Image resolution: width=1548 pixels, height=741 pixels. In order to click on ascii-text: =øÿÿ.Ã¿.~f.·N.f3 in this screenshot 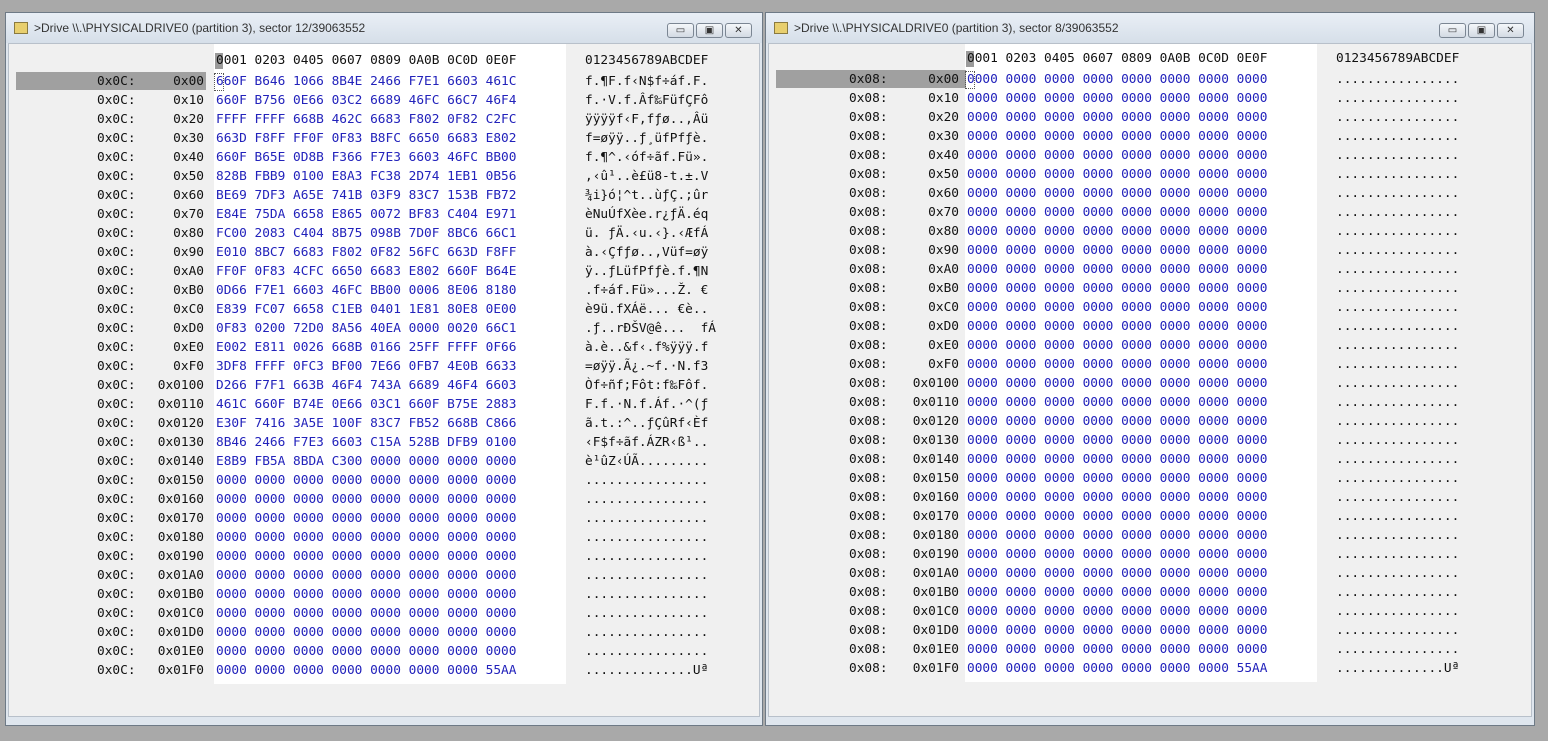, I will do `click(646, 366)`.